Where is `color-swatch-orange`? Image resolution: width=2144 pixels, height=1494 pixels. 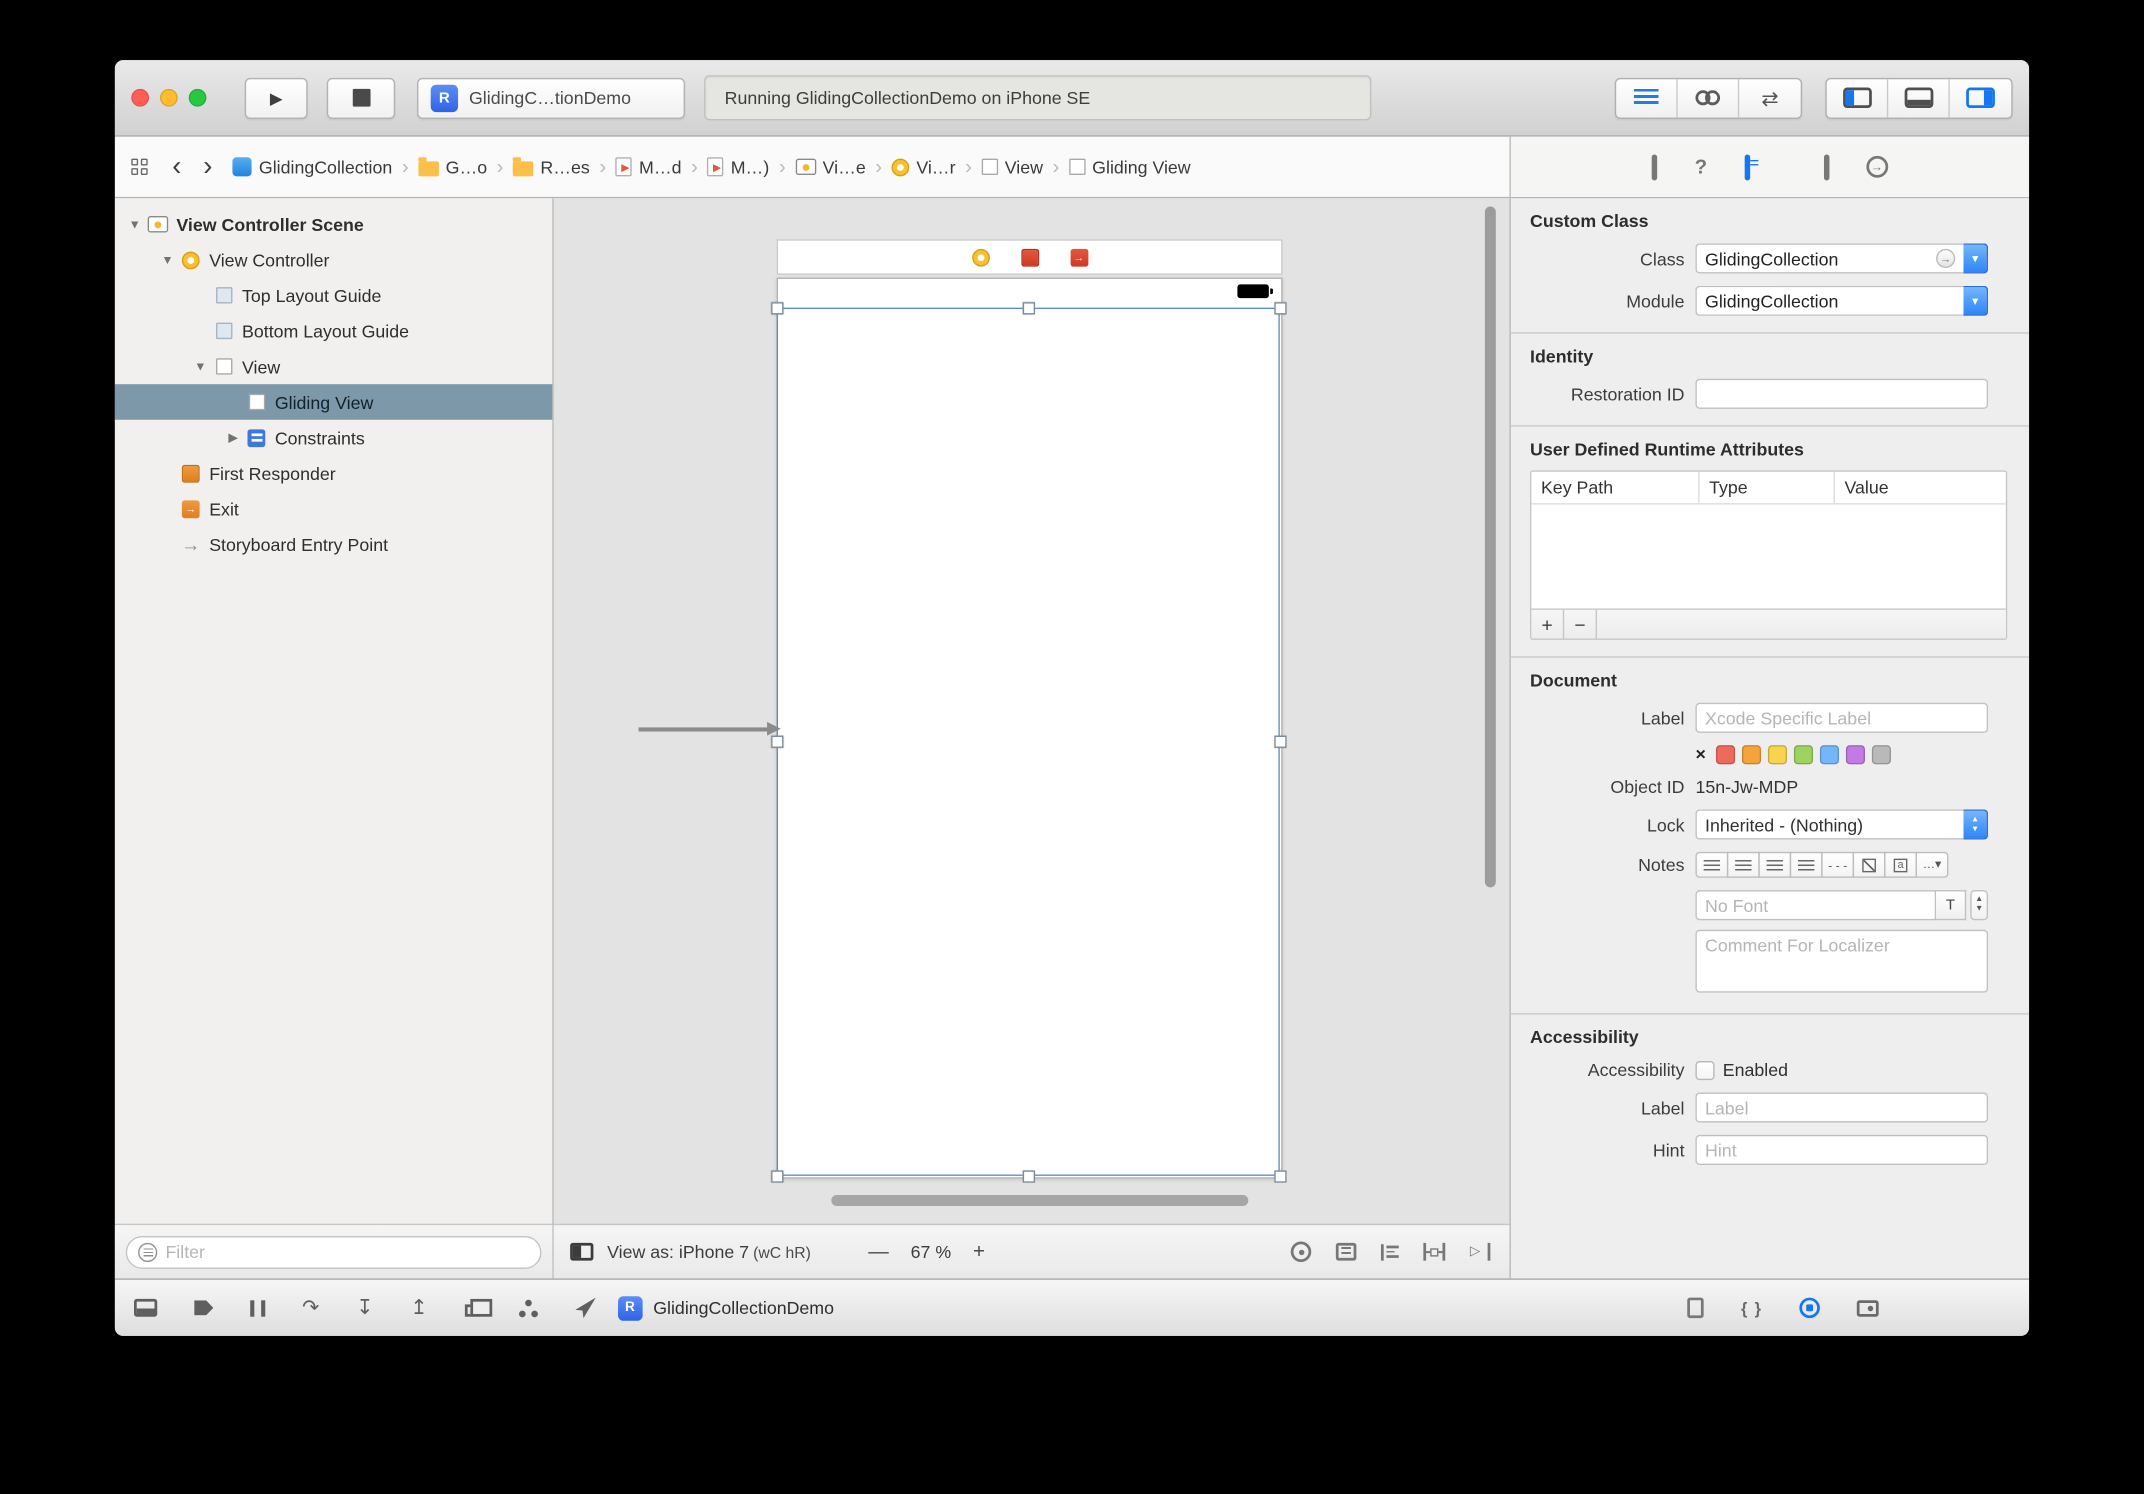
color-swatch-orange is located at coordinates (1751, 754).